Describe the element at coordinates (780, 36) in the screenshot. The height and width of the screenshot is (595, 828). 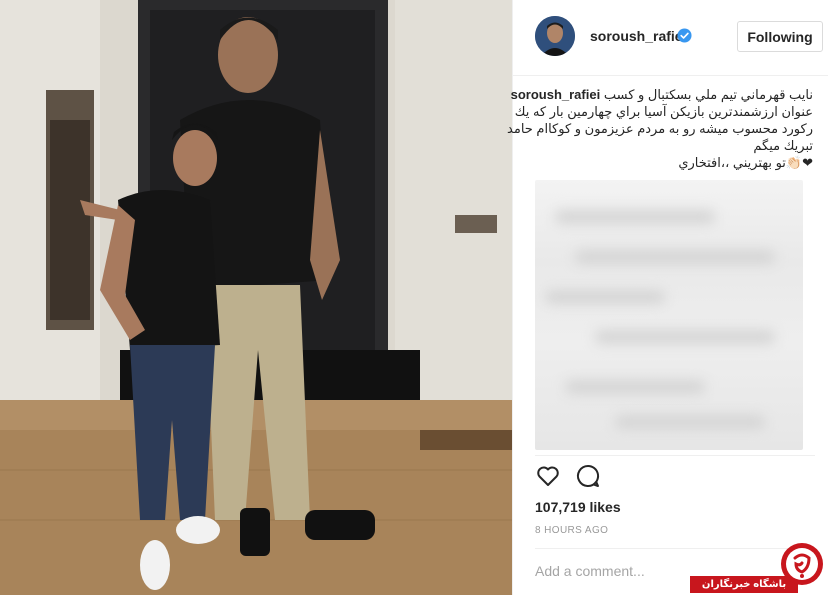
I see `following-button: Following` at that location.